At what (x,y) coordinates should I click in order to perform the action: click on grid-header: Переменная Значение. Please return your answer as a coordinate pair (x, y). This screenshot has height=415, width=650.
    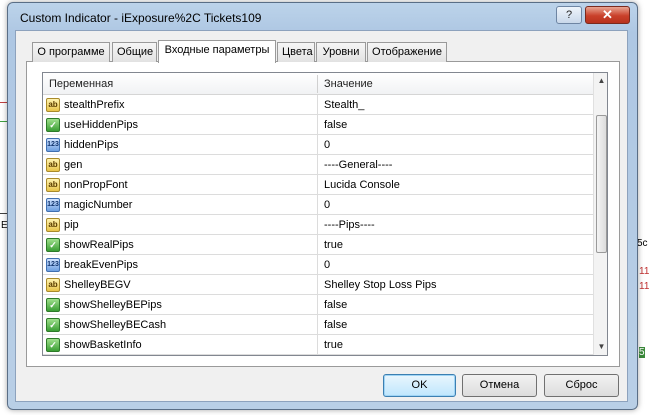
    Looking at the image, I should click on (318, 84).